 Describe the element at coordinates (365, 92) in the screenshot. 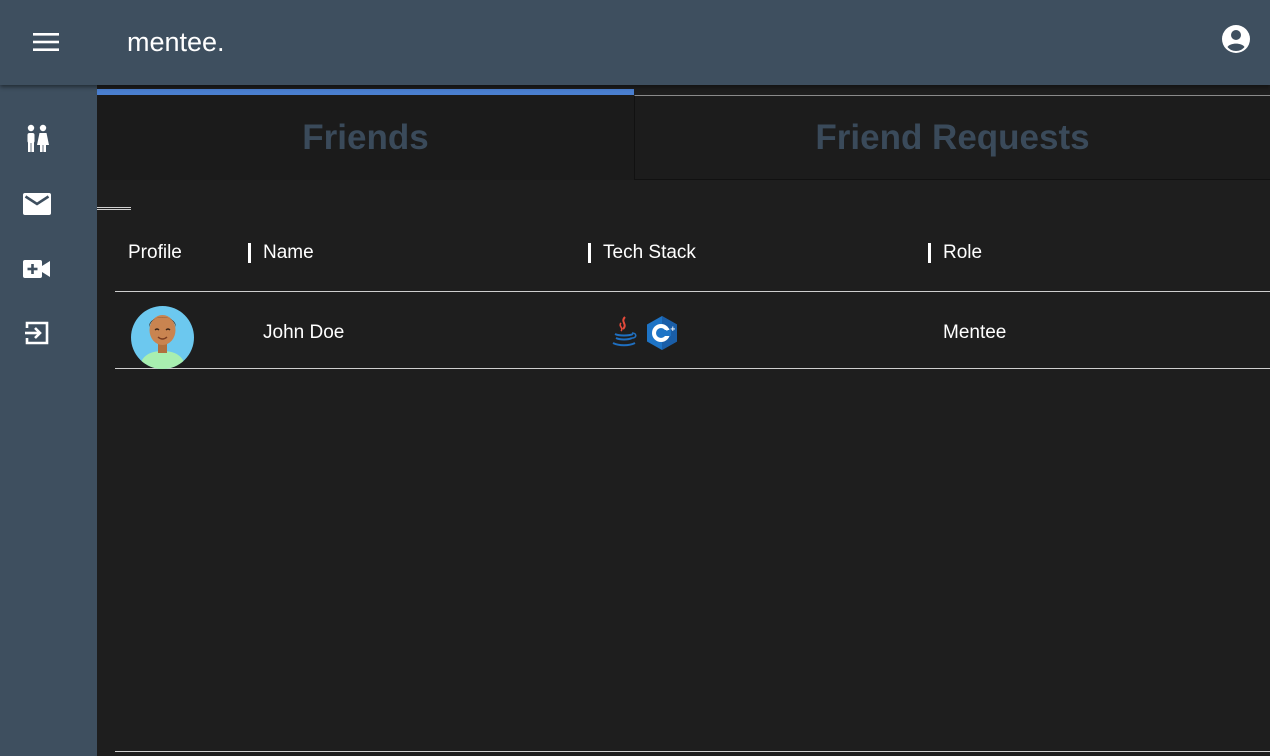

I see `active-tab-indicator` at that location.